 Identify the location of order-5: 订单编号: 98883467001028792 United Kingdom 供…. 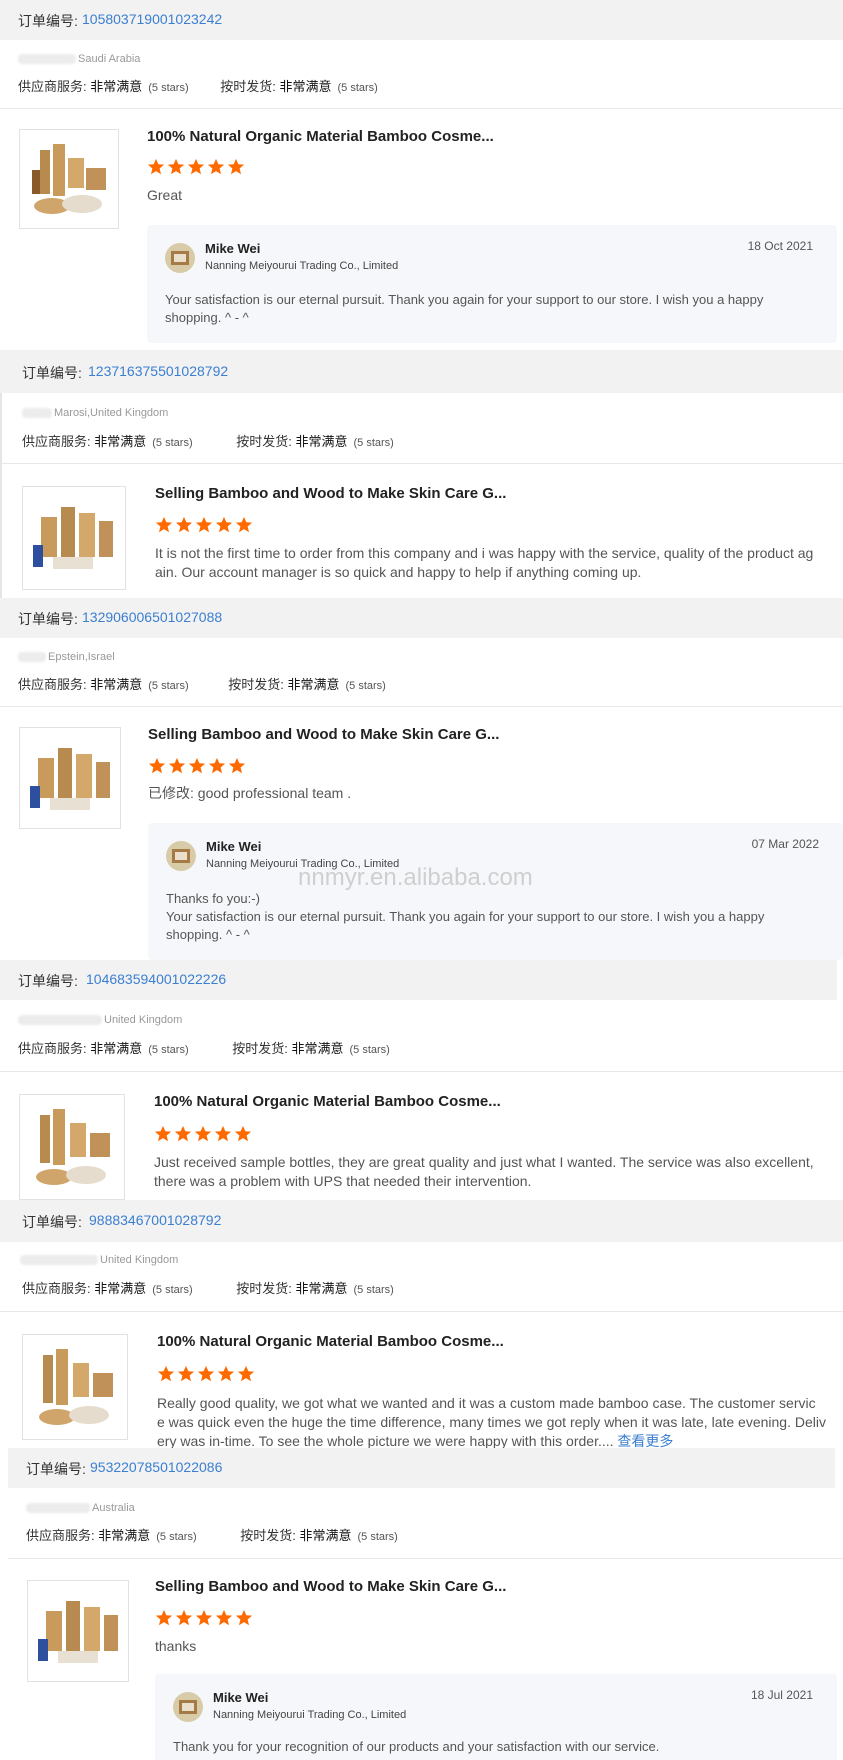
(421, 1325).